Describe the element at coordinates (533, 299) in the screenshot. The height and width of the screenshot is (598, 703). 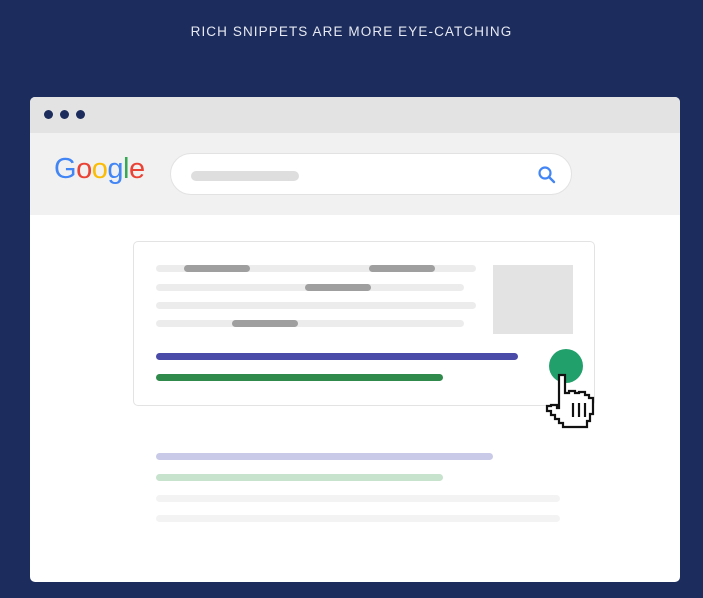
I see `snippet-thumbnail` at that location.